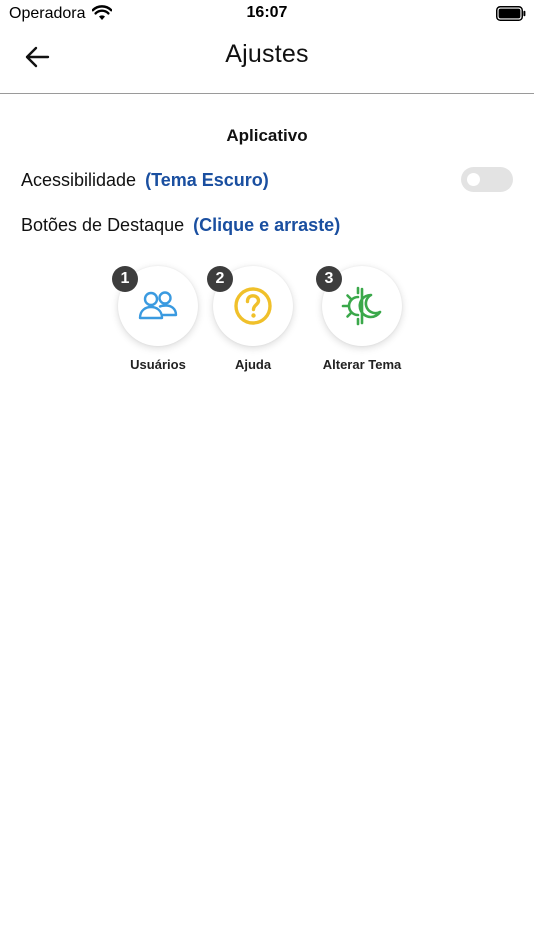  What do you see at coordinates (511, 13) in the screenshot?
I see `battery-icon` at bounding box center [511, 13].